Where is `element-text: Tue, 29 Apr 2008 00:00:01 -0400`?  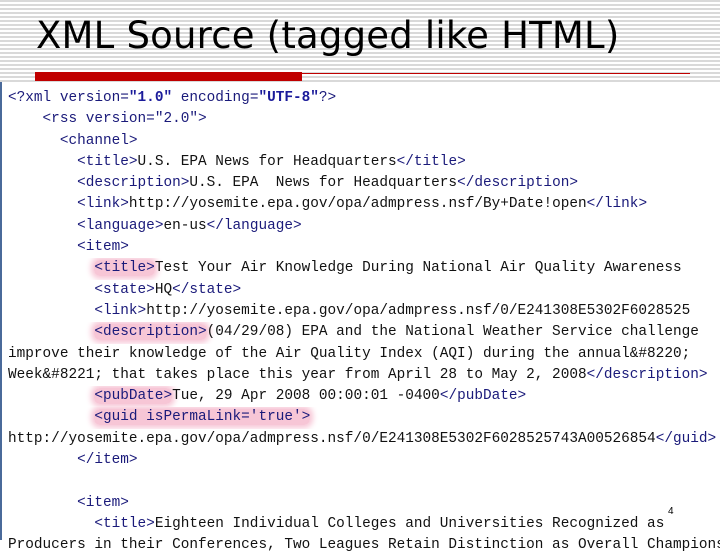 element-text: Tue, 29 Apr 2008 00:00:01 -0400 is located at coordinates (306, 396).